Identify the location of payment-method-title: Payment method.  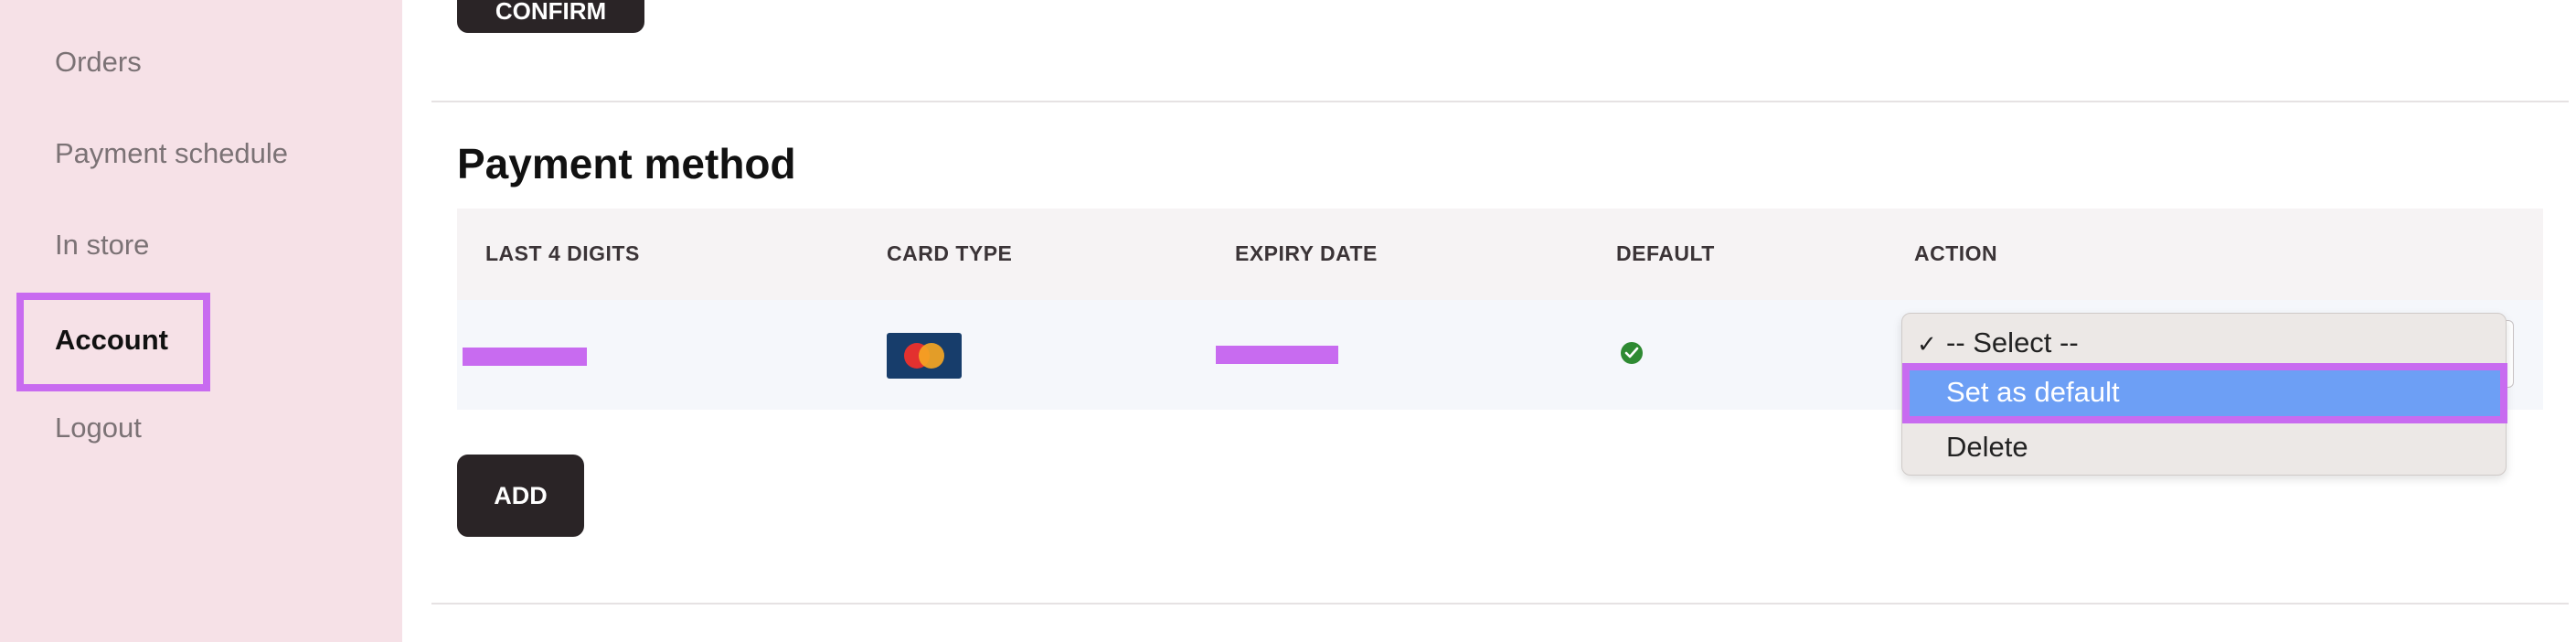
(626, 163).